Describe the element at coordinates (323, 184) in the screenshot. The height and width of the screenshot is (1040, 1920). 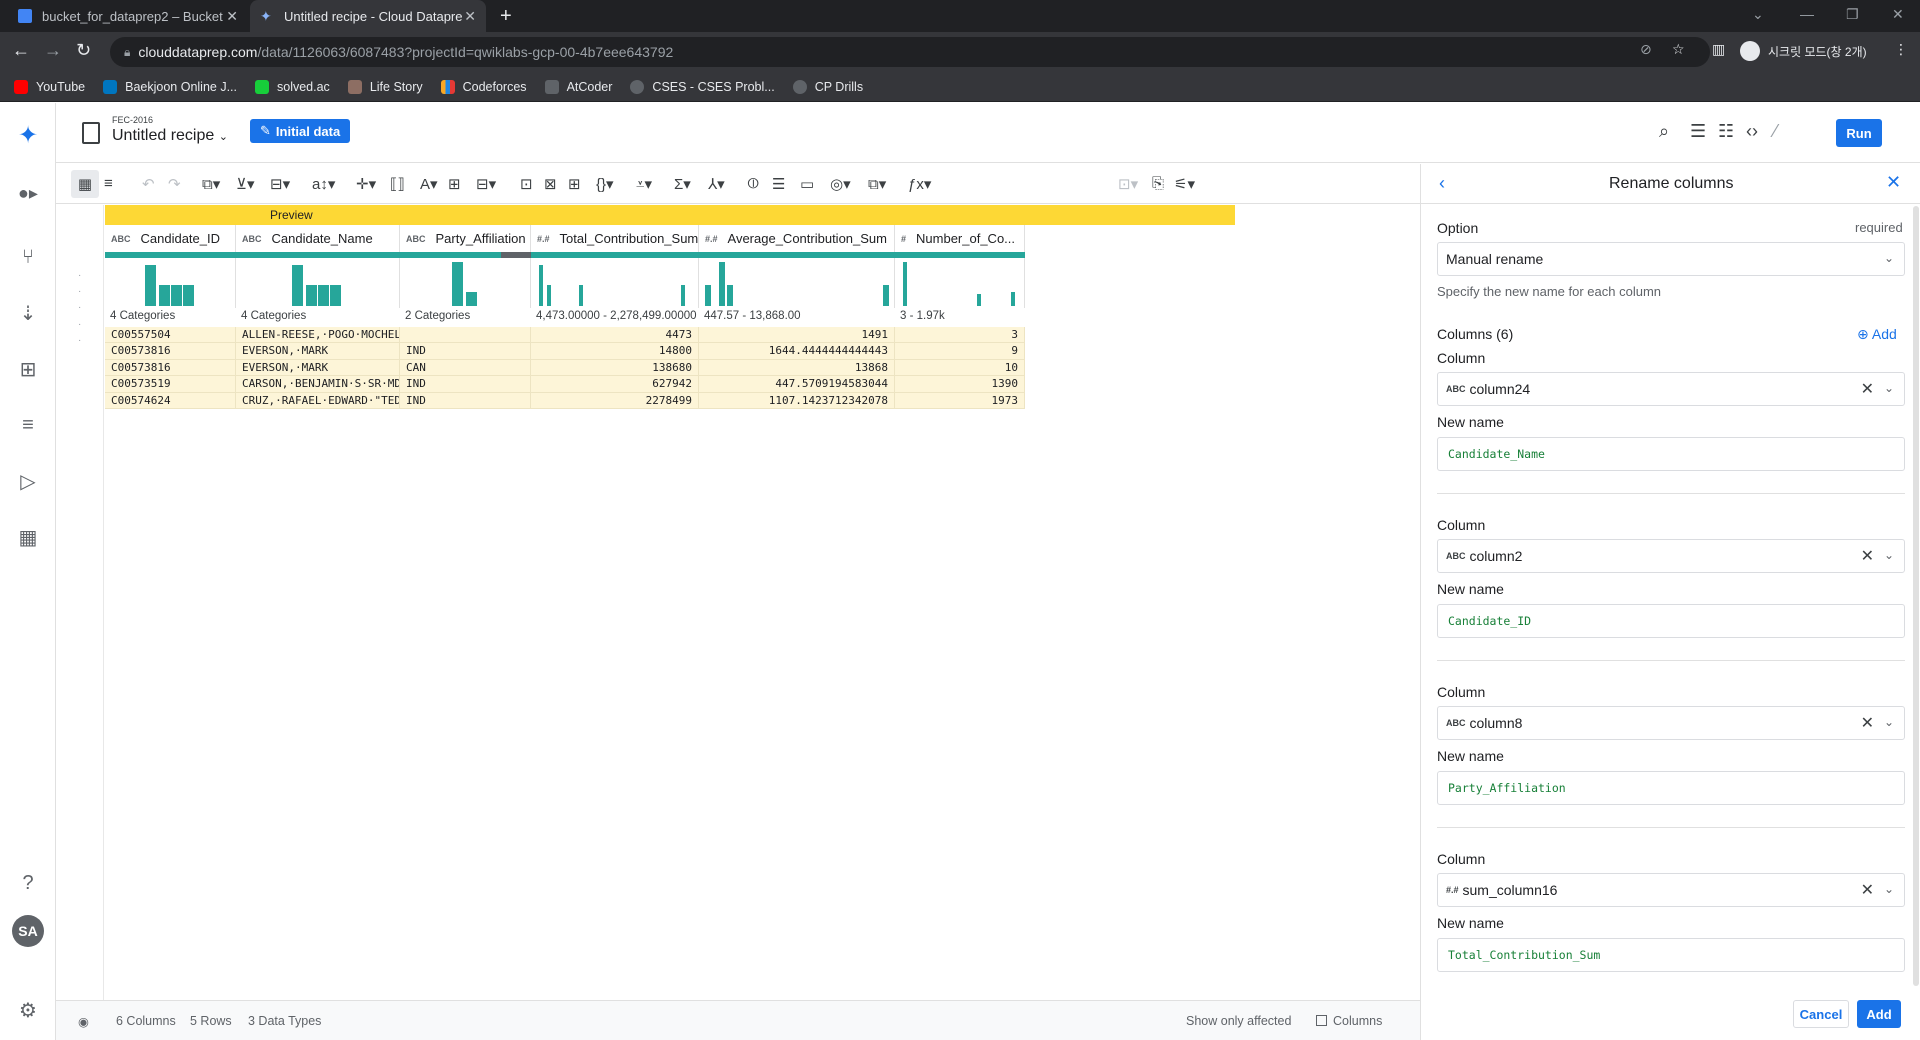
I see `sort-icon: a↕▾` at that location.